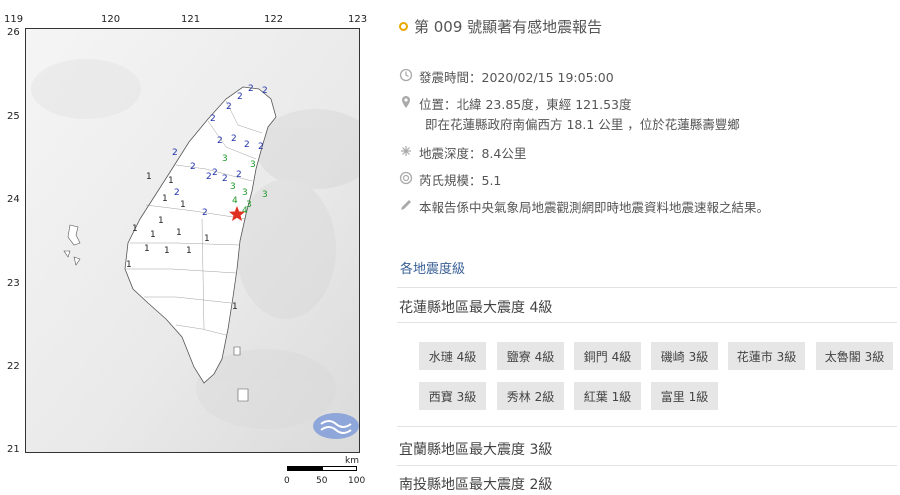 The image size is (900, 495). Describe the element at coordinates (406, 178) in the screenshot. I see `magnitude-icon` at that location.